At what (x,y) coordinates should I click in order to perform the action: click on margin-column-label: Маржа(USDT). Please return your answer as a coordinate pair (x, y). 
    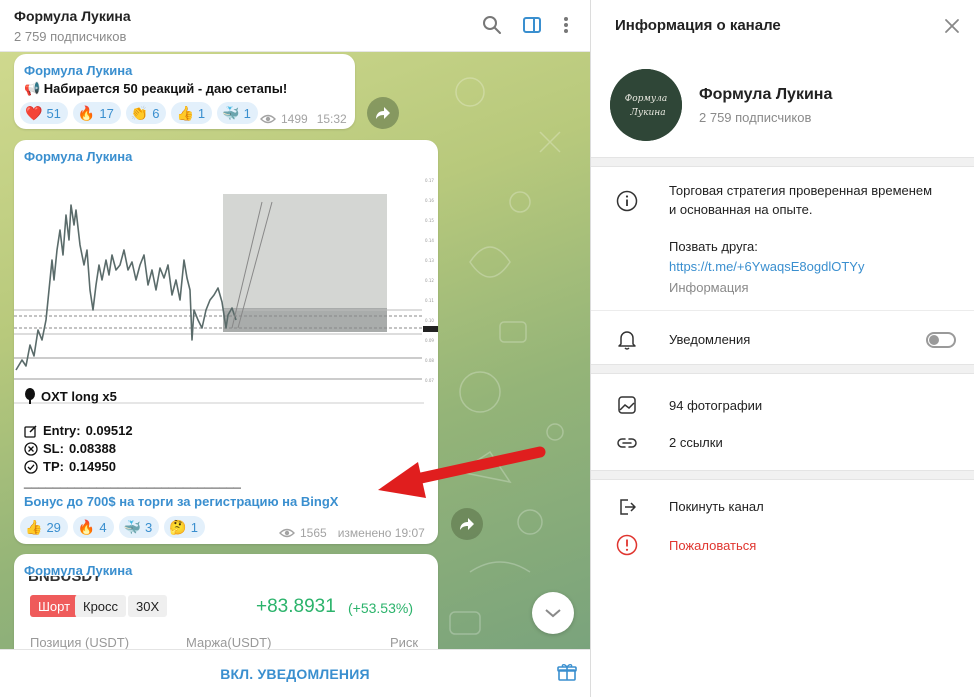
    Looking at the image, I should click on (229, 642).